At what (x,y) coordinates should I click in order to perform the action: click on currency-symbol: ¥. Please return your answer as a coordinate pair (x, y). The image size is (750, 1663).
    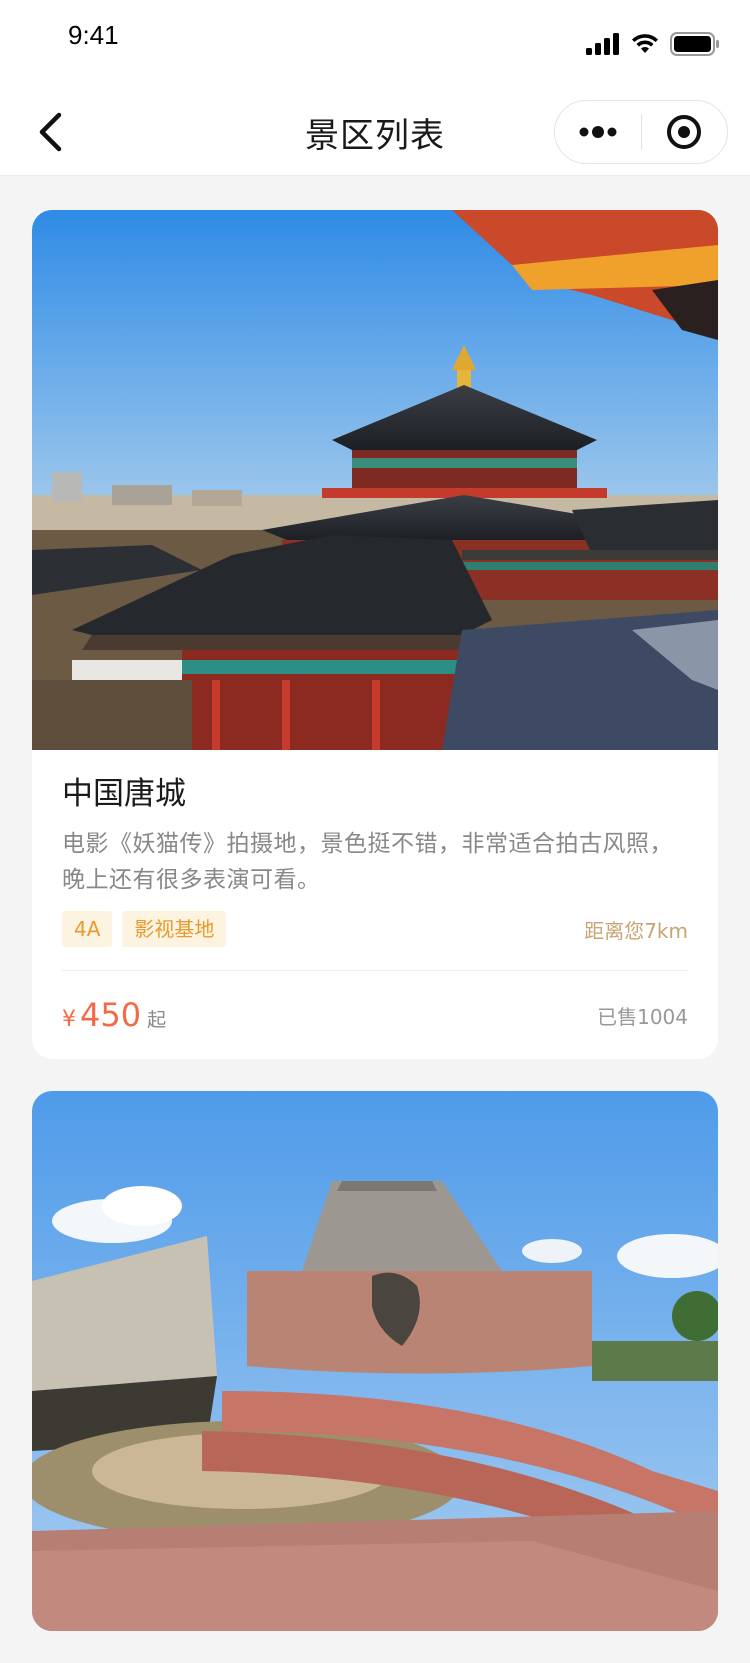
    Looking at the image, I should click on (69, 1019).